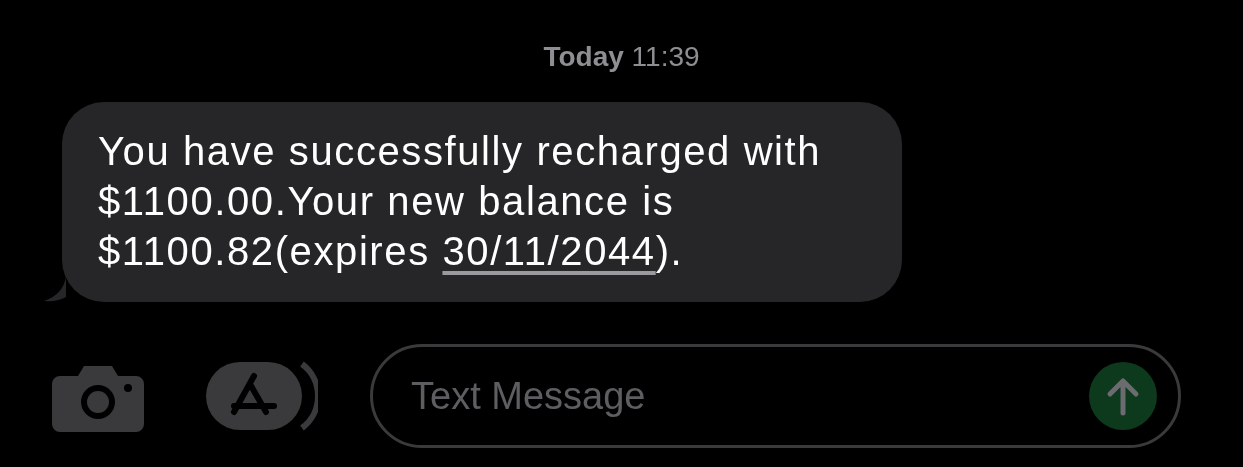 This screenshot has width=1243, height=467. What do you see at coordinates (621, 57) in the screenshot?
I see `timestamp: Today 11:39` at bounding box center [621, 57].